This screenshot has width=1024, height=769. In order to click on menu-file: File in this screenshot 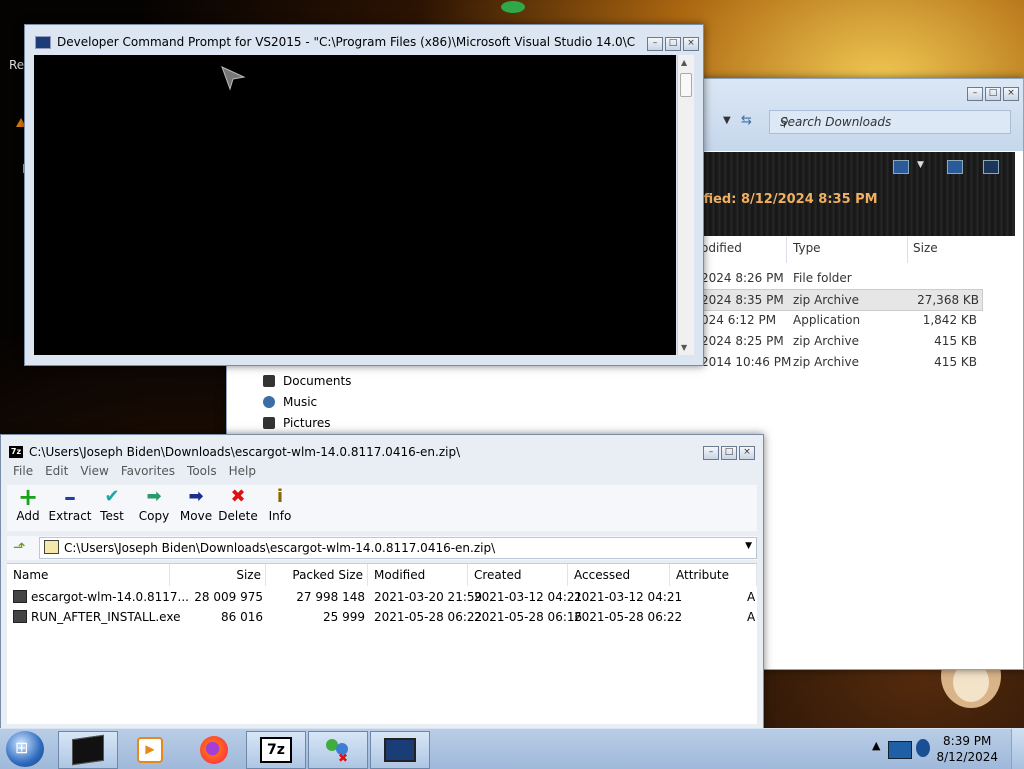, I will do `click(23, 473)`.